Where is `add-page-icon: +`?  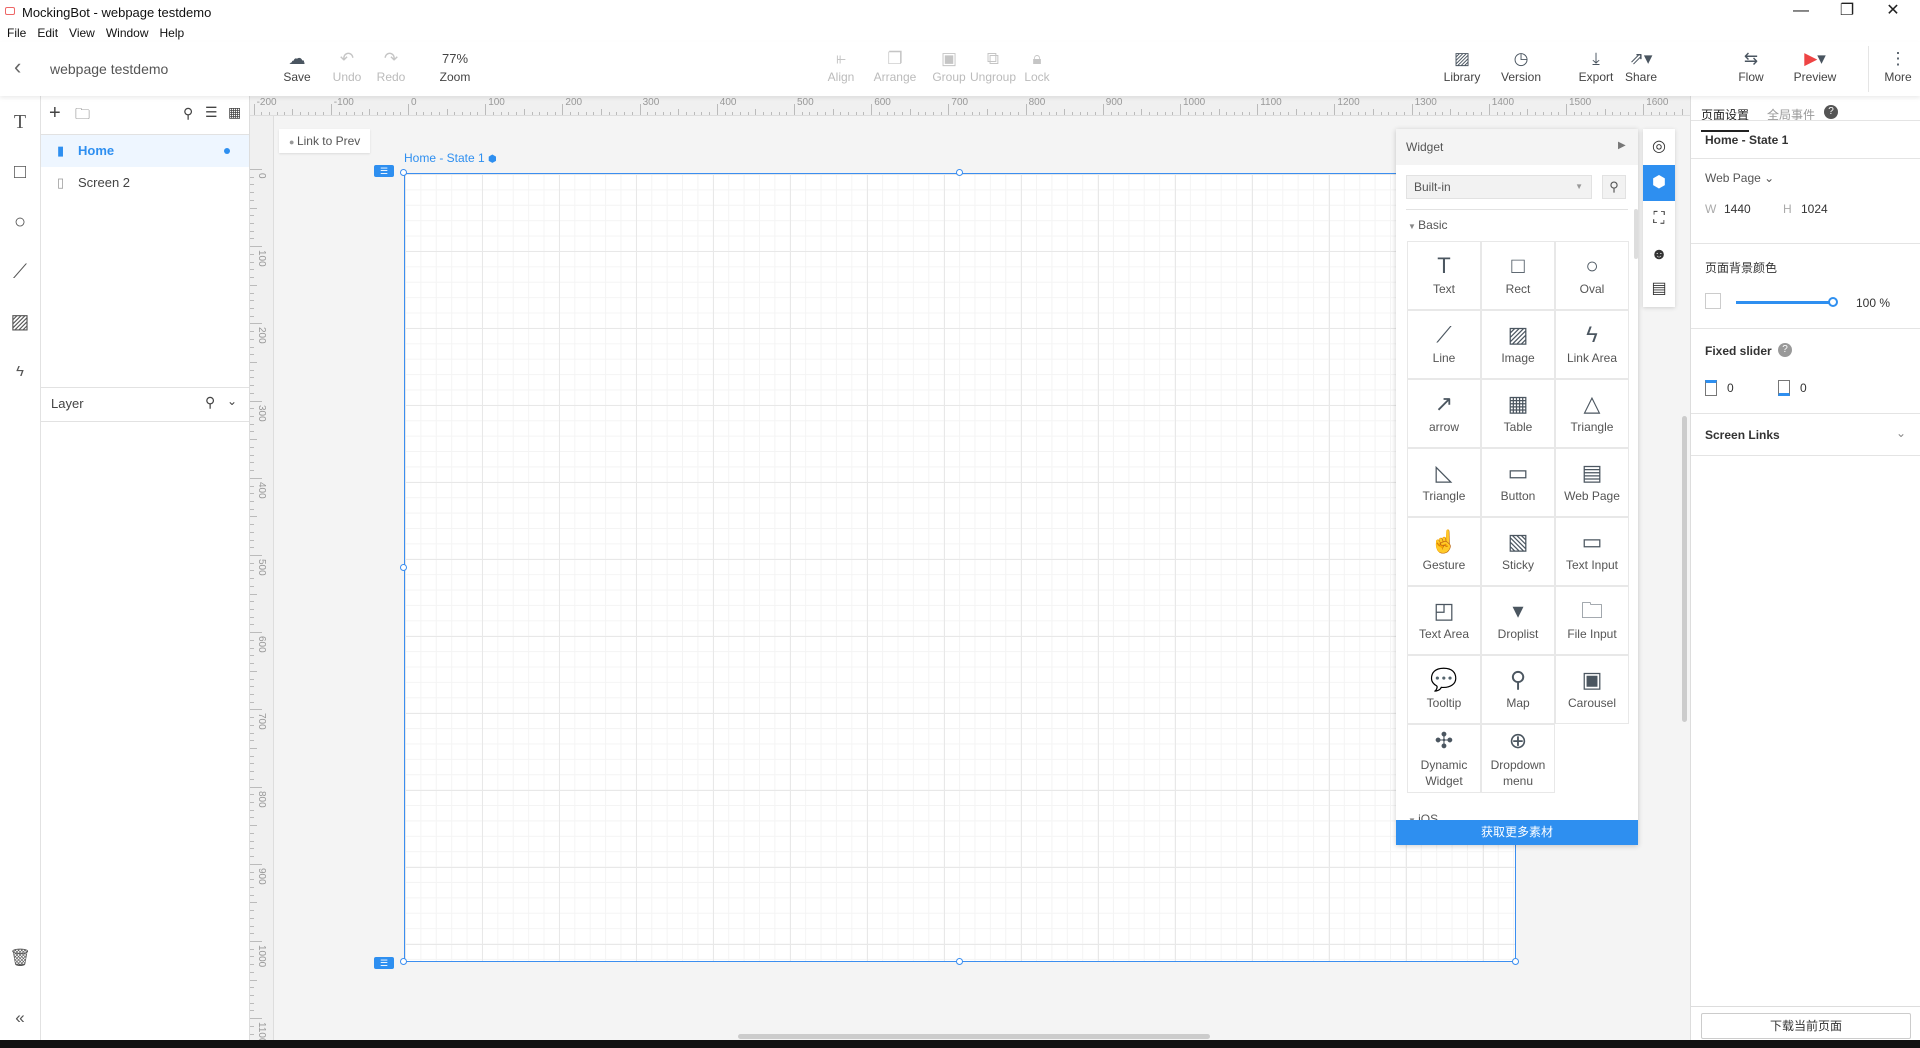
add-page-icon: + is located at coordinates (55, 113).